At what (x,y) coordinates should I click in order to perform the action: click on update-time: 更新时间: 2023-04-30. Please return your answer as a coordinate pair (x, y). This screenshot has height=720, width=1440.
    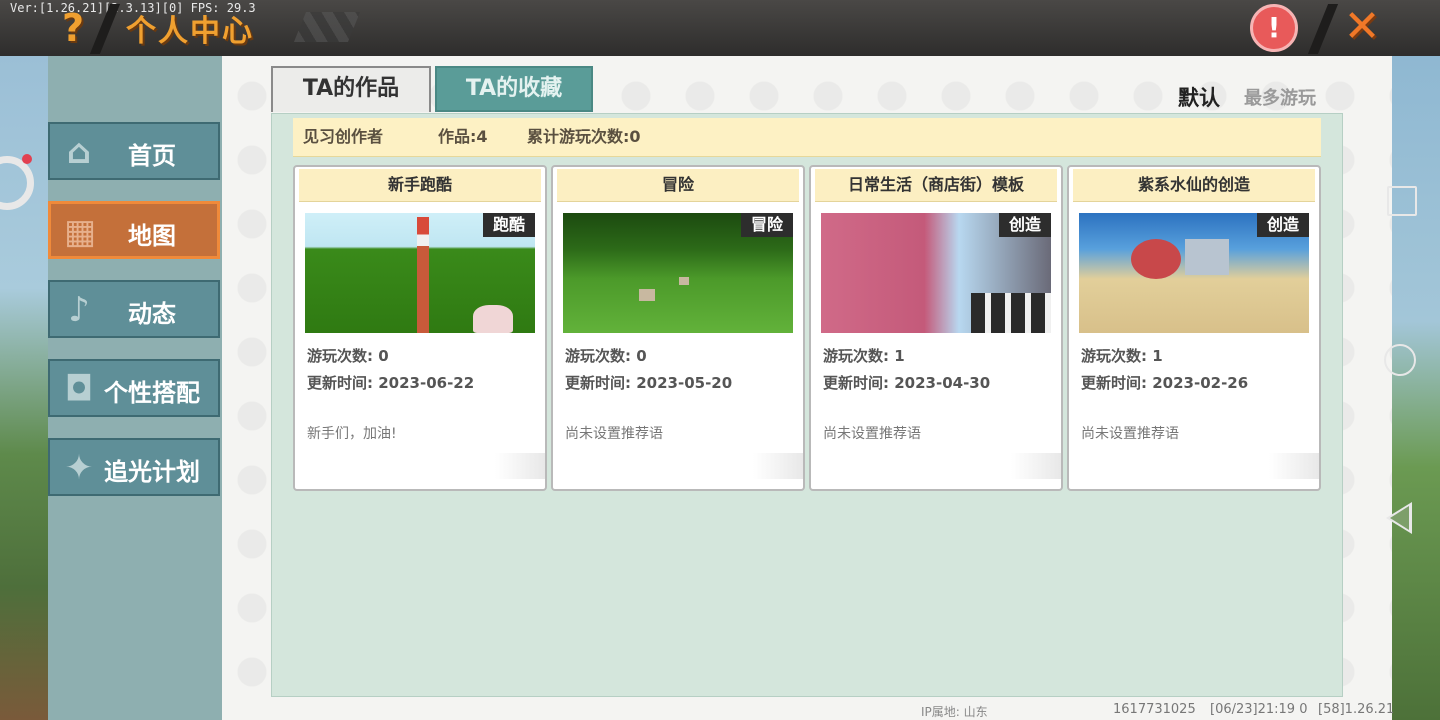
    Looking at the image, I should click on (907, 383).